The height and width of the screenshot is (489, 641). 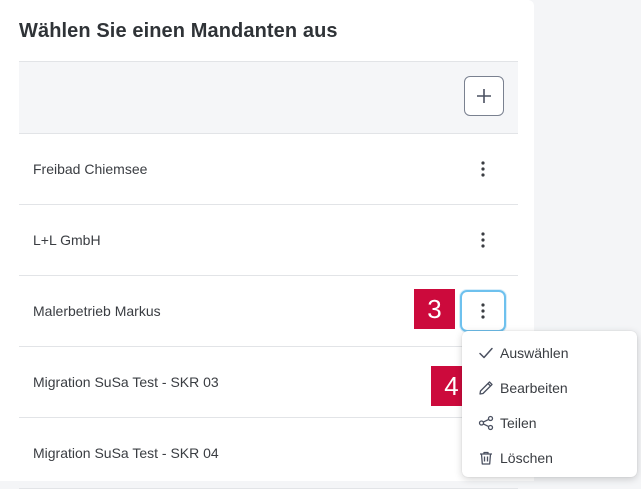 What do you see at coordinates (549, 422) in the screenshot?
I see `menu-item-share: Teilen` at bounding box center [549, 422].